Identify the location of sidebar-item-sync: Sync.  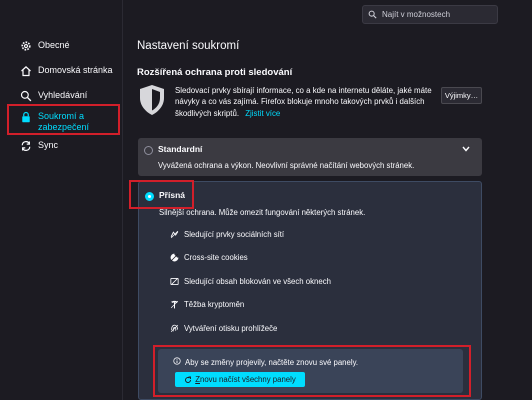
(39, 146).